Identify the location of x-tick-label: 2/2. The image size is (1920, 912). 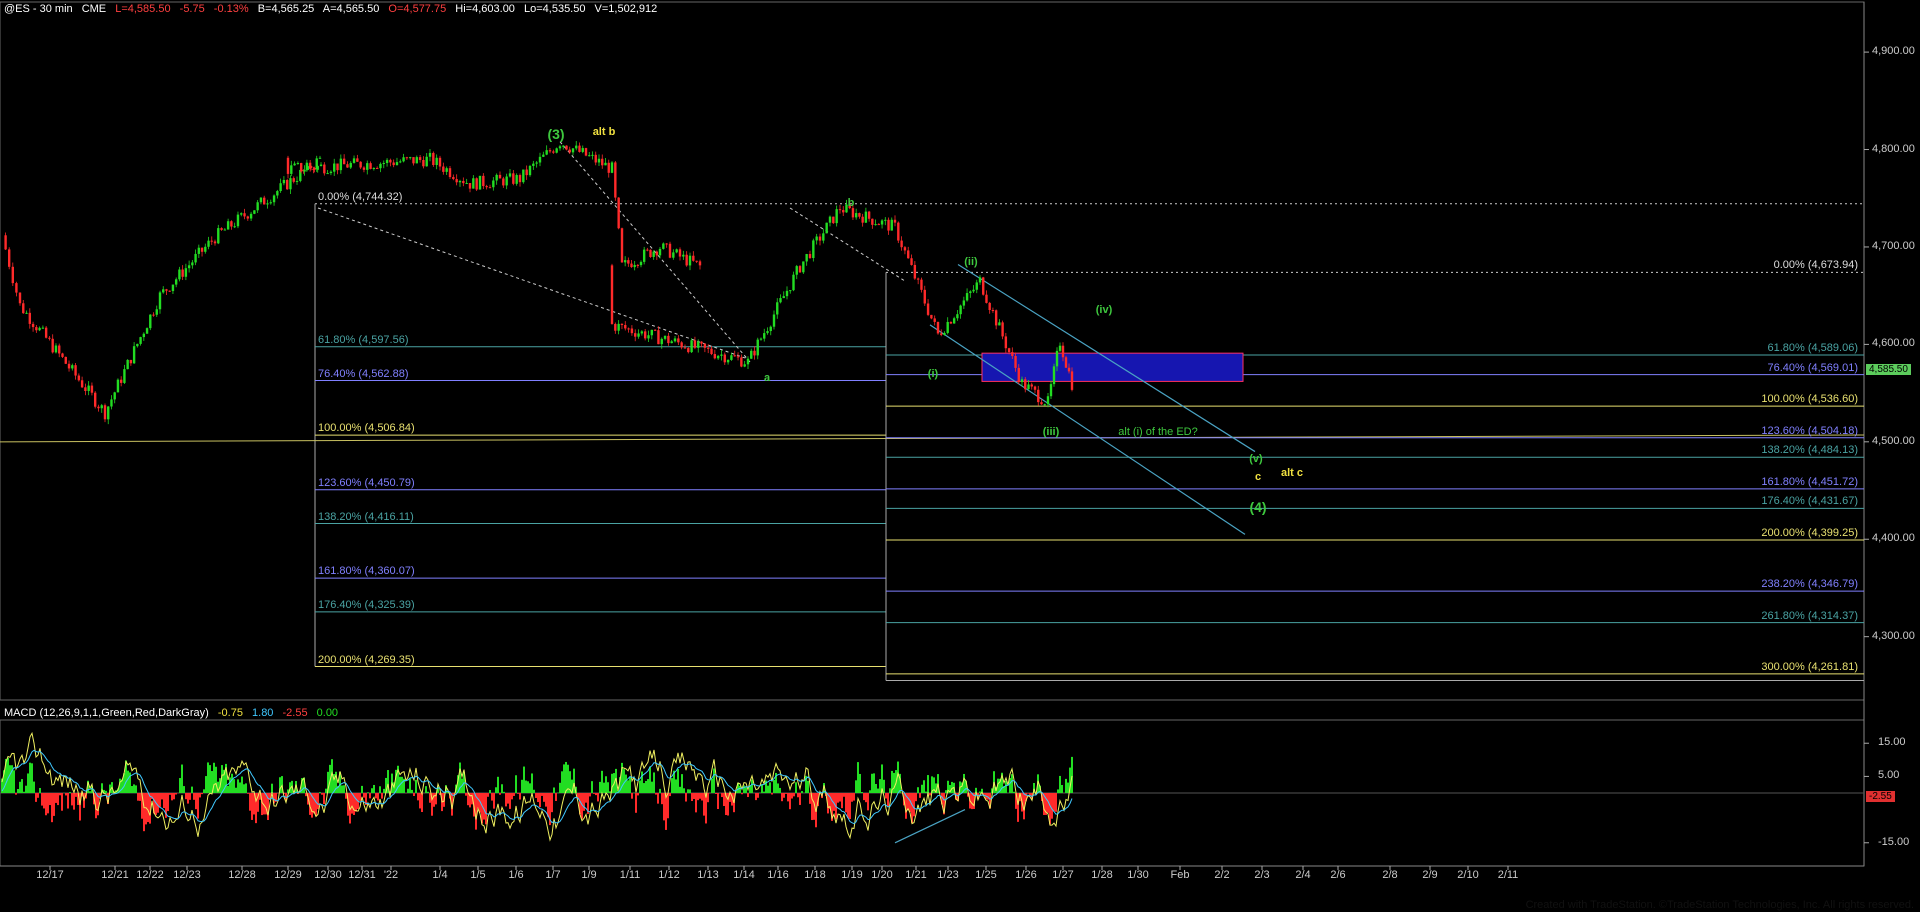
(1222, 875).